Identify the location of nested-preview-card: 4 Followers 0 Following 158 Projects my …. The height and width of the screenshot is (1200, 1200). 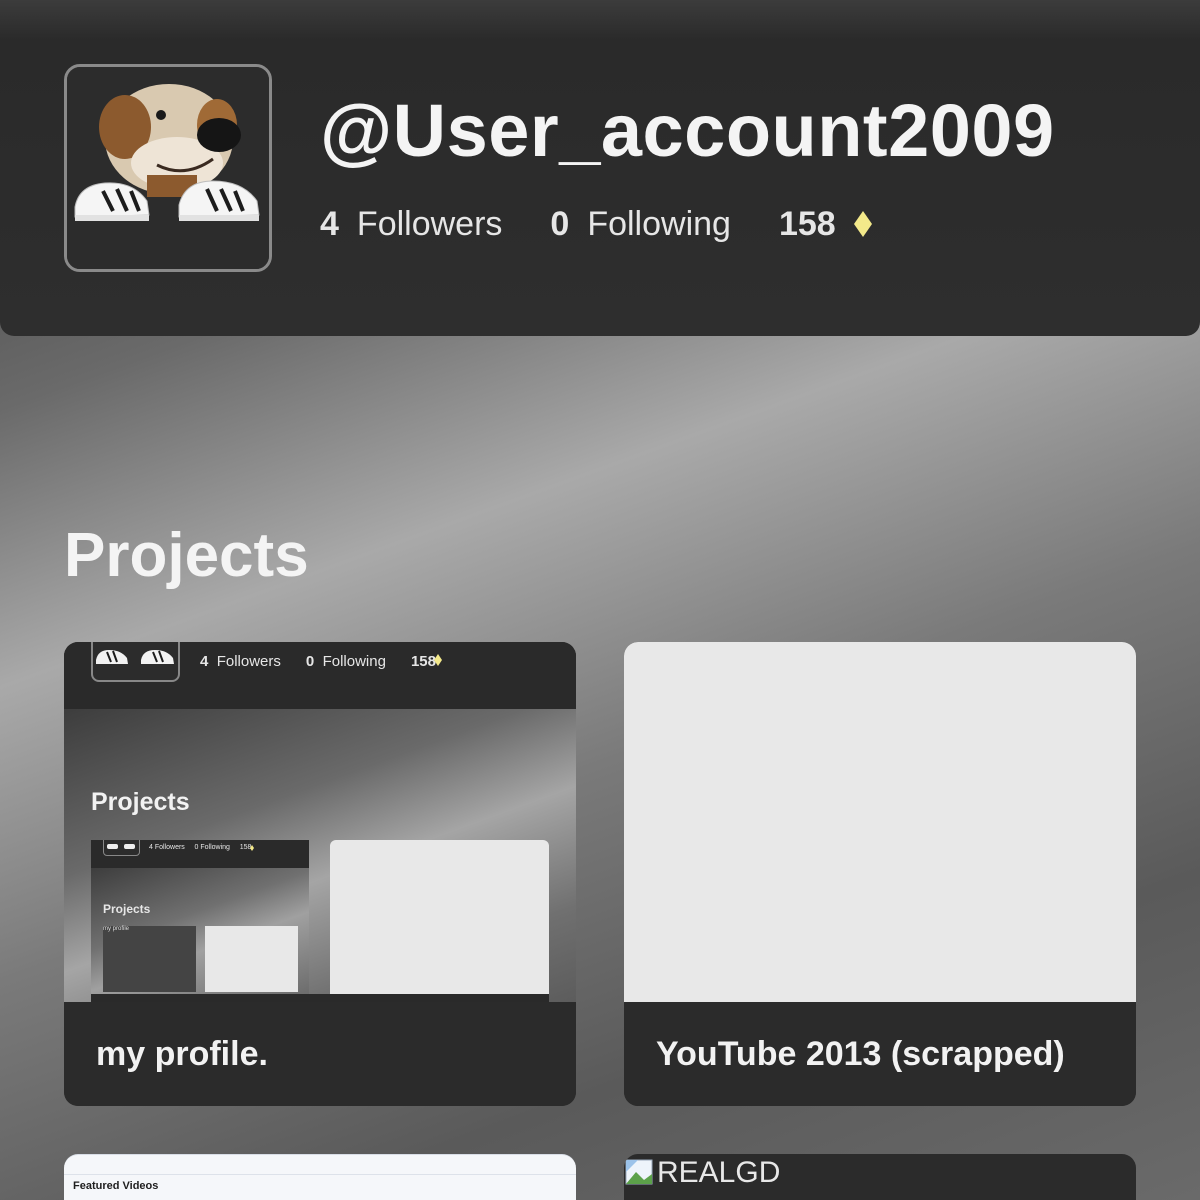
(200, 917).